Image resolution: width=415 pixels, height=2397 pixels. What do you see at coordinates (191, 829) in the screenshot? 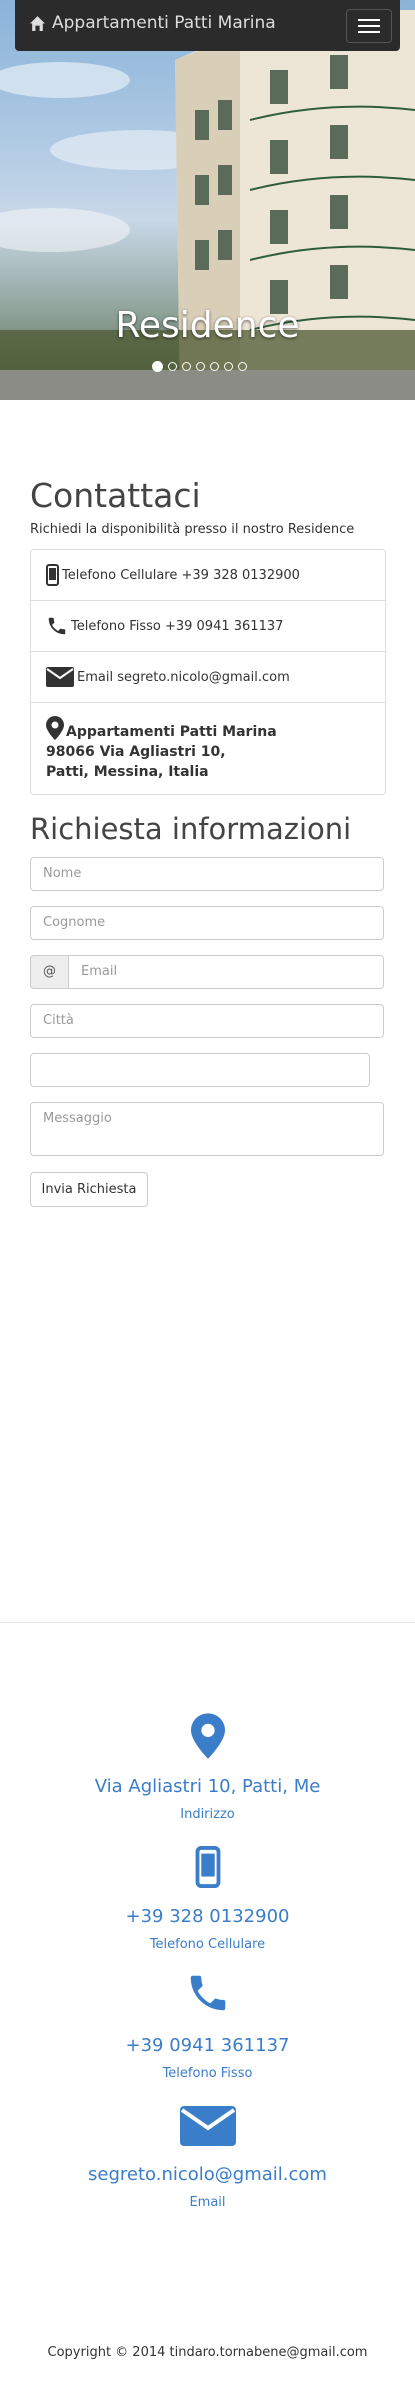
I see `request-form-title: Richiesta informazioni` at bounding box center [191, 829].